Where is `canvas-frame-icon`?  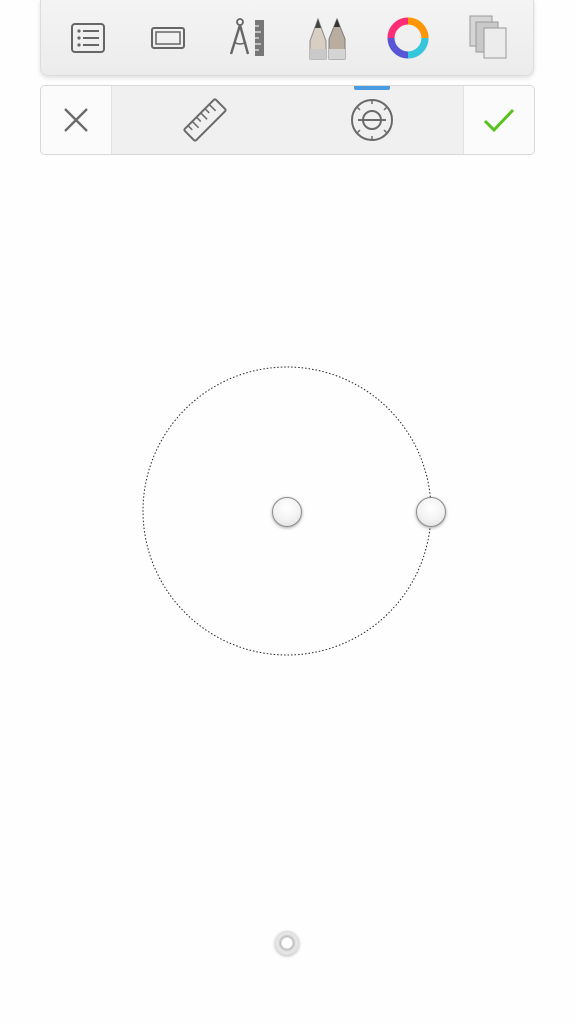 canvas-frame-icon is located at coordinates (168, 38).